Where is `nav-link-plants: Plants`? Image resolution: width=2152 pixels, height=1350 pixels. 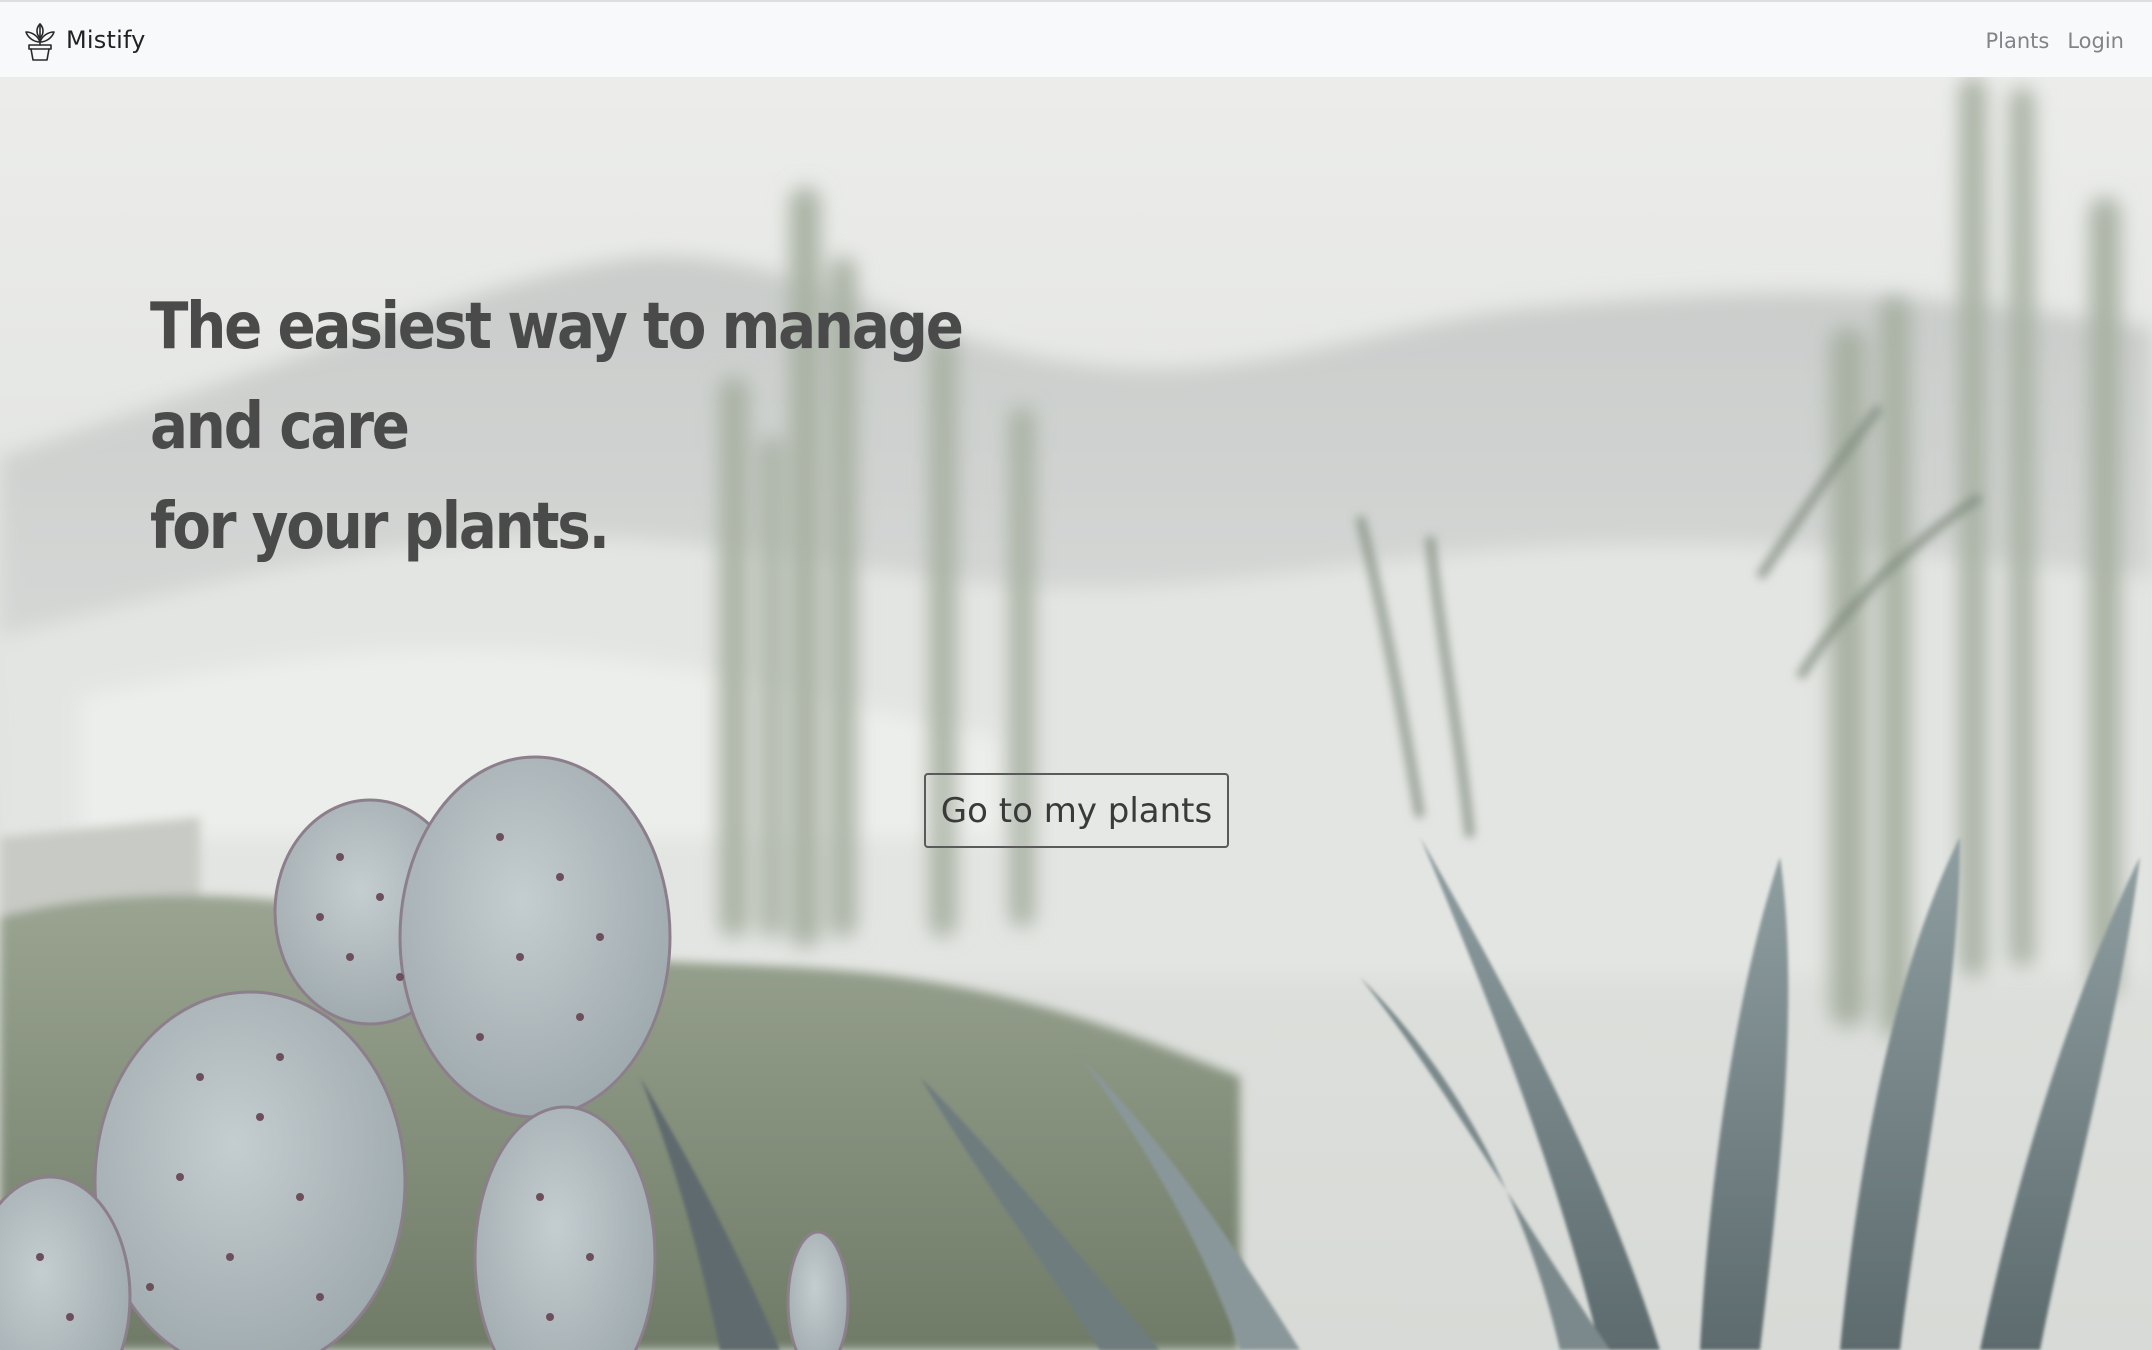
nav-link-plants: Plants is located at coordinates (2017, 41).